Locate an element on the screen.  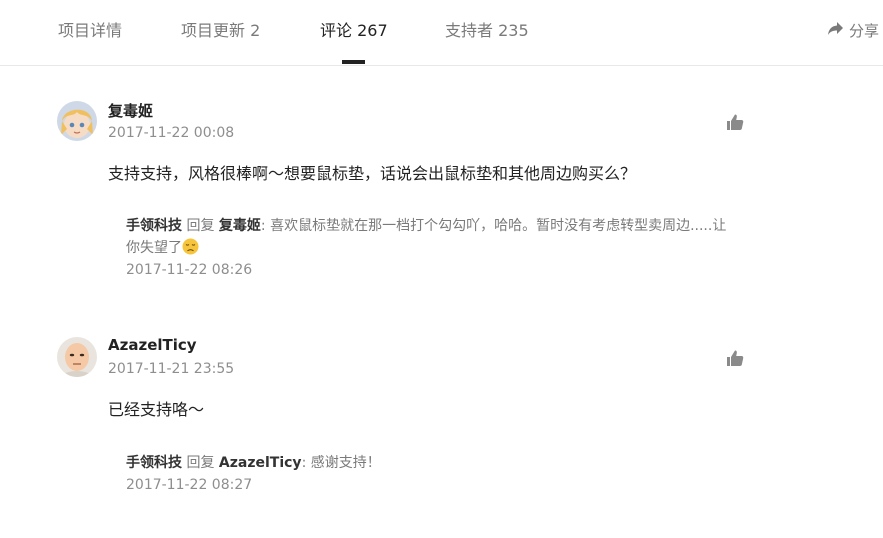
reply-to: 复毒姬 is located at coordinates (240, 226).